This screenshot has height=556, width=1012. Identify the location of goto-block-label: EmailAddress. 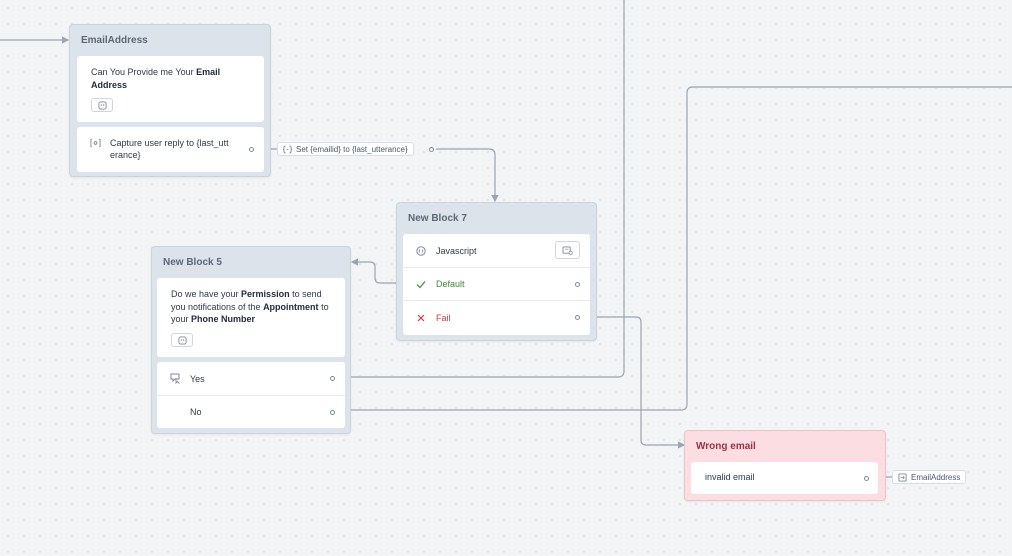
(936, 477).